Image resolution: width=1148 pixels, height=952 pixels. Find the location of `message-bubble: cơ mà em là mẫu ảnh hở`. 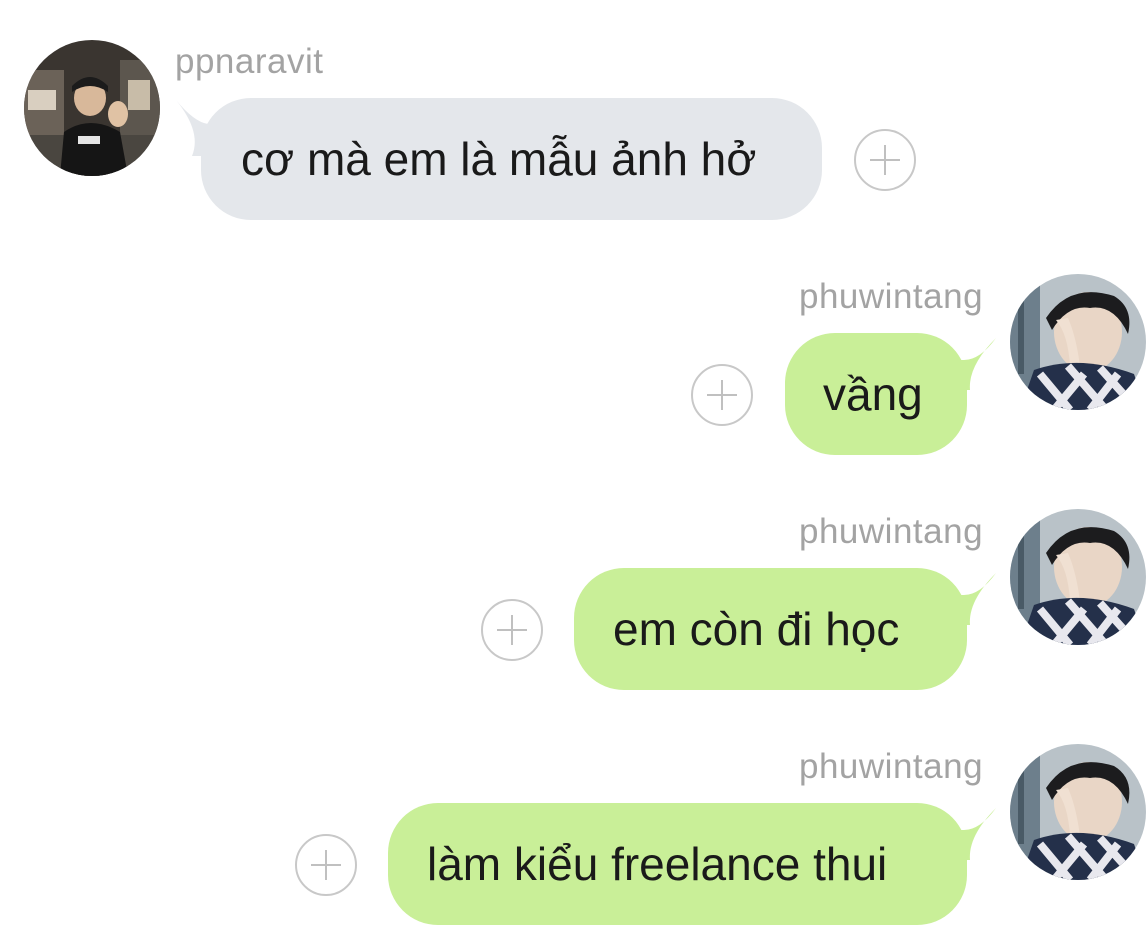

message-bubble: cơ mà em là mẫu ảnh hở is located at coordinates (511, 159).